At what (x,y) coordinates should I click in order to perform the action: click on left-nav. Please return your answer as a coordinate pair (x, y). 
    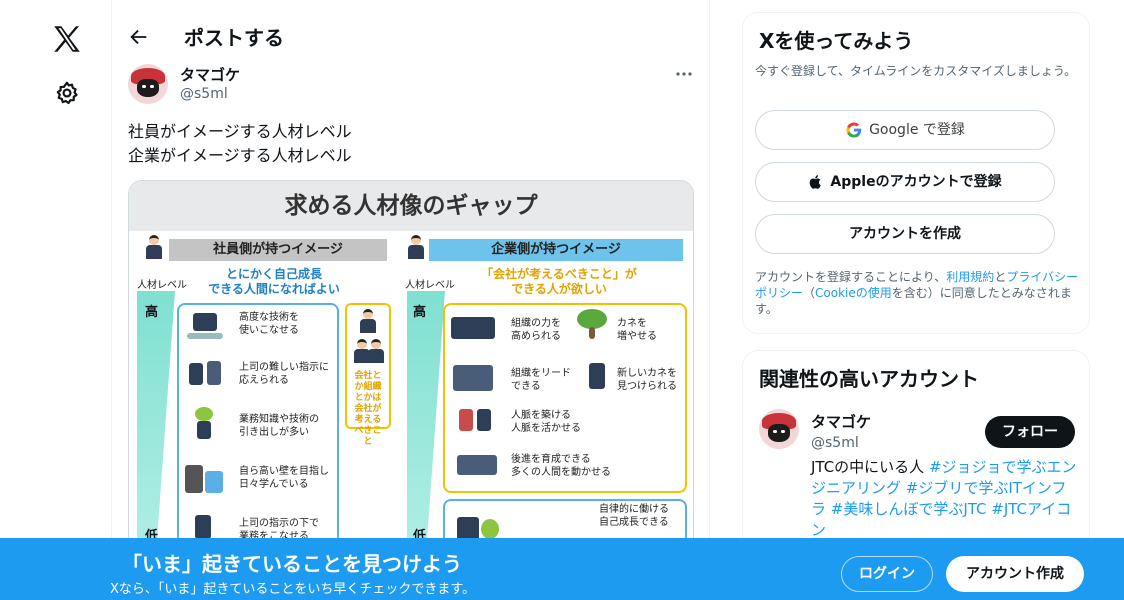
    Looking at the image, I should click on (56, 300).